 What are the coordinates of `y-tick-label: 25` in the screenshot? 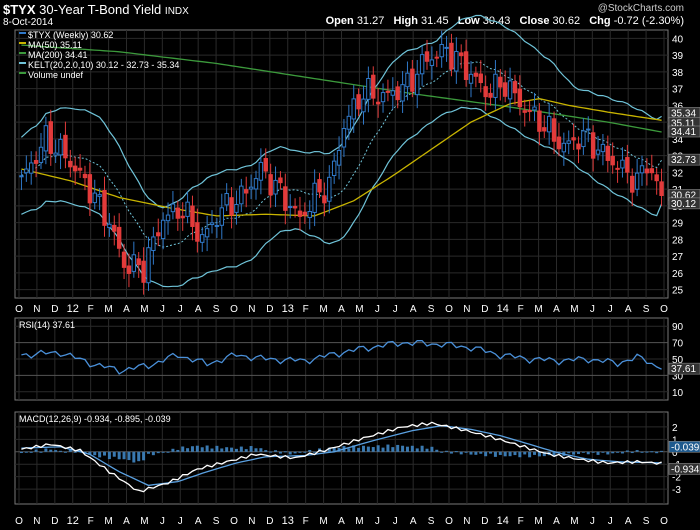 It's located at (678, 291).